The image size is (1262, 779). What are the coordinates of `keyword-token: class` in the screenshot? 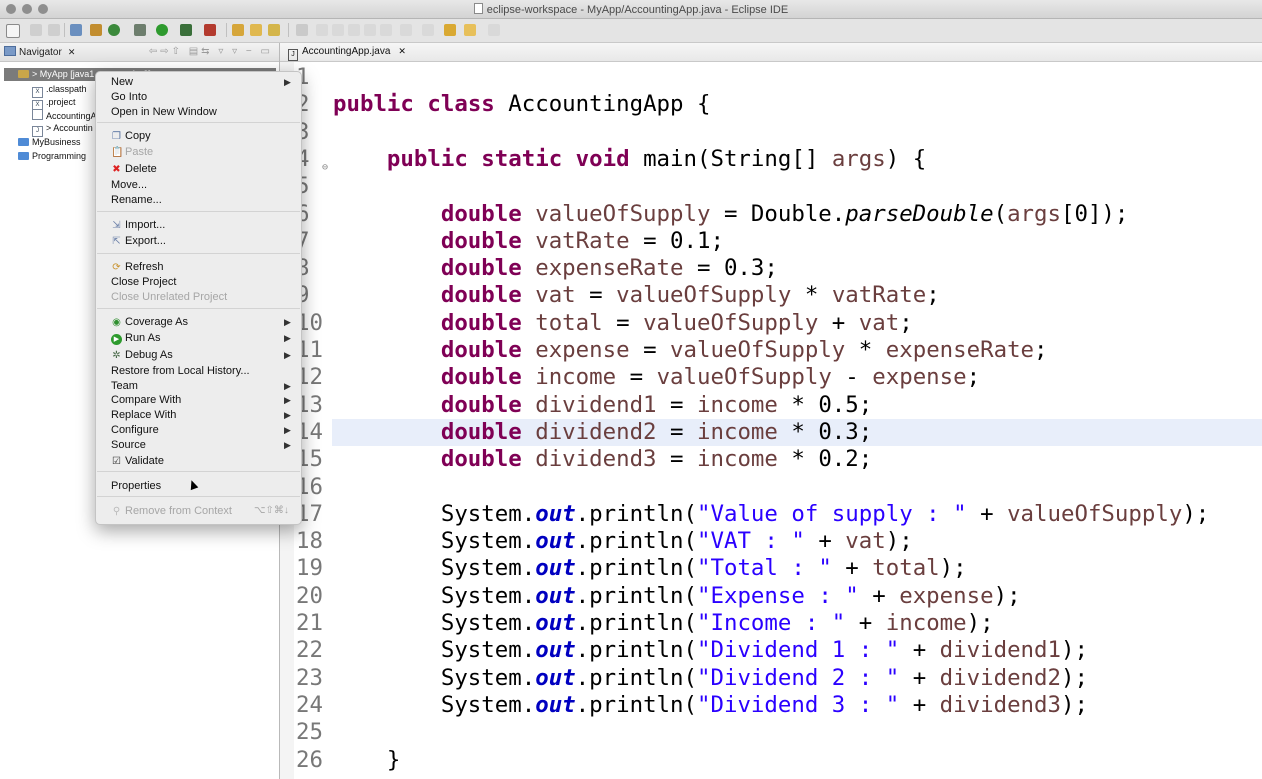 It's located at (461, 104).